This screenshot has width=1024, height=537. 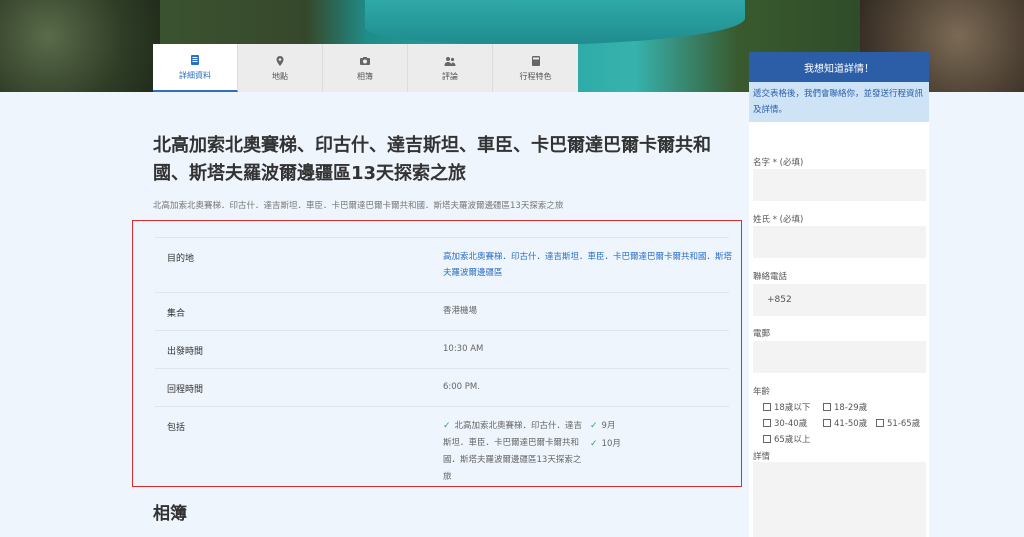 What do you see at coordinates (839, 67) in the screenshot?
I see `form-header: 我想知道詳情！` at bounding box center [839, 67].